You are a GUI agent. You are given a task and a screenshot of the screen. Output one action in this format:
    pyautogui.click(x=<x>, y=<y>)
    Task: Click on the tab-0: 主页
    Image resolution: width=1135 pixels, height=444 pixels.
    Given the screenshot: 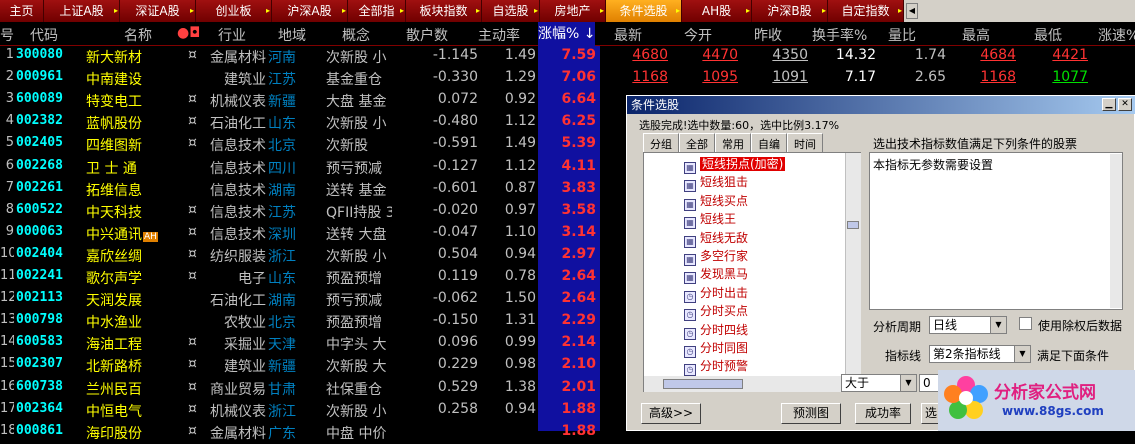 What is the action you would take?
    pyautogui.click(x=22, y=11)
    